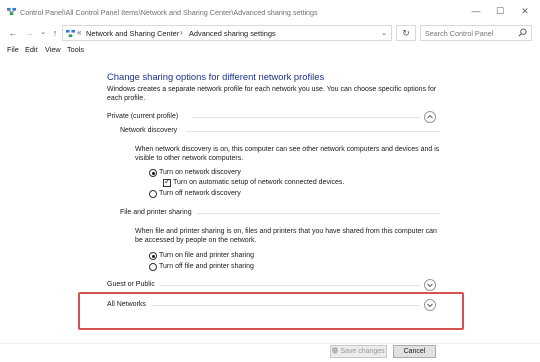  What do you see at coordinates (200, 172) in the screenshot?
I see `radio-label: Turn on network discovery` at bounding box center [200, 172].